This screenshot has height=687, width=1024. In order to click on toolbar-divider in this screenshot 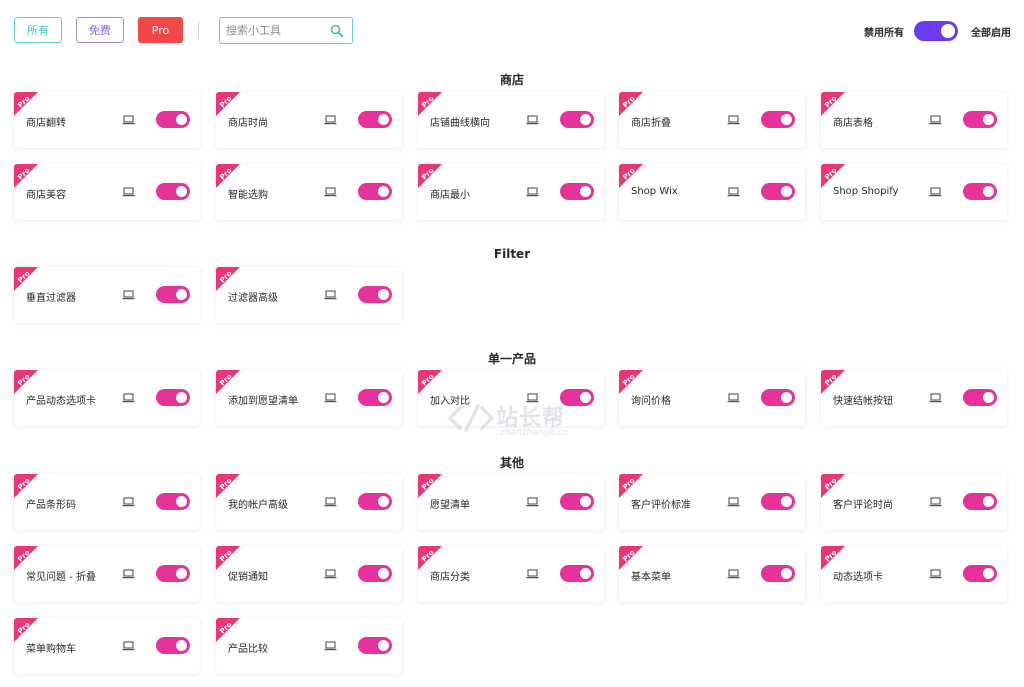, I will do `click(198, 31)`.